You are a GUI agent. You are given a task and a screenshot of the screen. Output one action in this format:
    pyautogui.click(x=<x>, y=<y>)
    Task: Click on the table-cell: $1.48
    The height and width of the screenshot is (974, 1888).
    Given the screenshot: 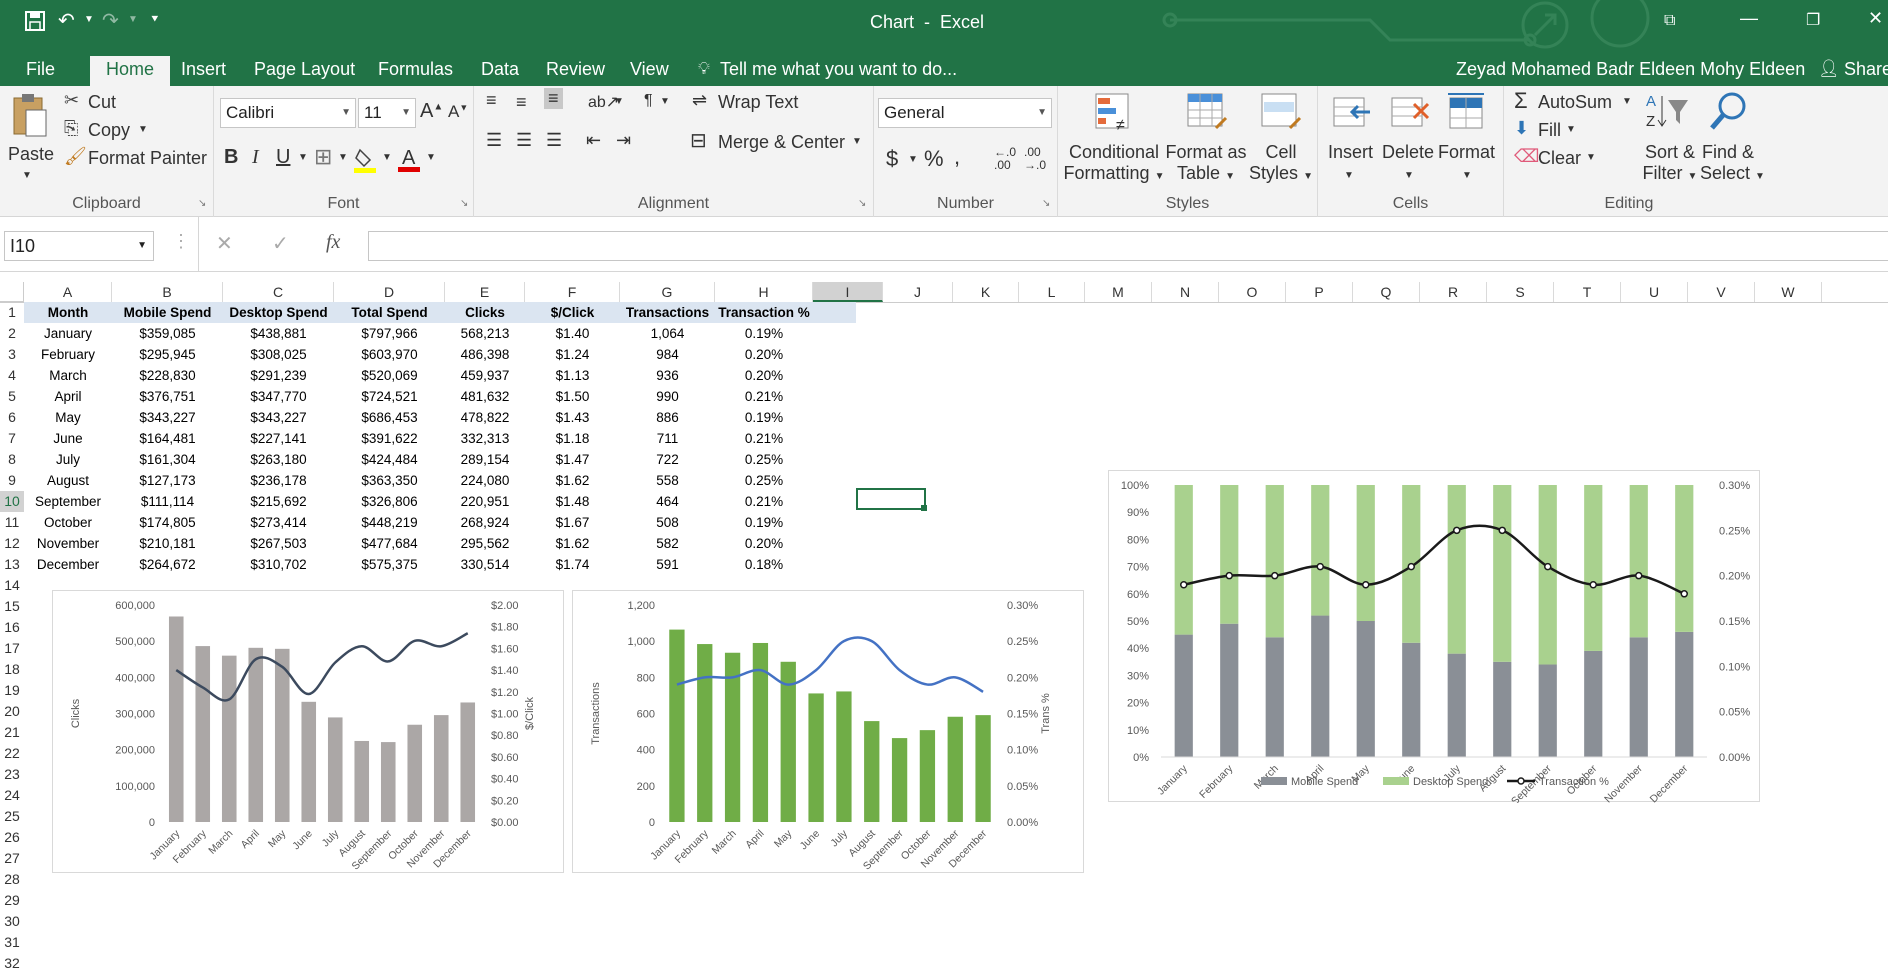 What is the action you would take?
    pyautogui.click(x=572, y=501)
    